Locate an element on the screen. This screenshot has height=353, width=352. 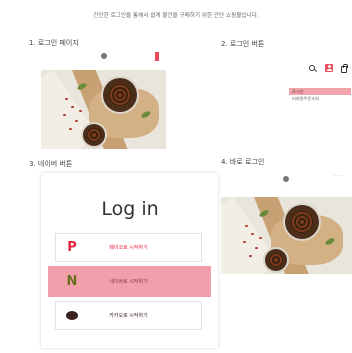
login-button-preview: 로그인 비회원주문조회 is located at coordinates (286, 90).